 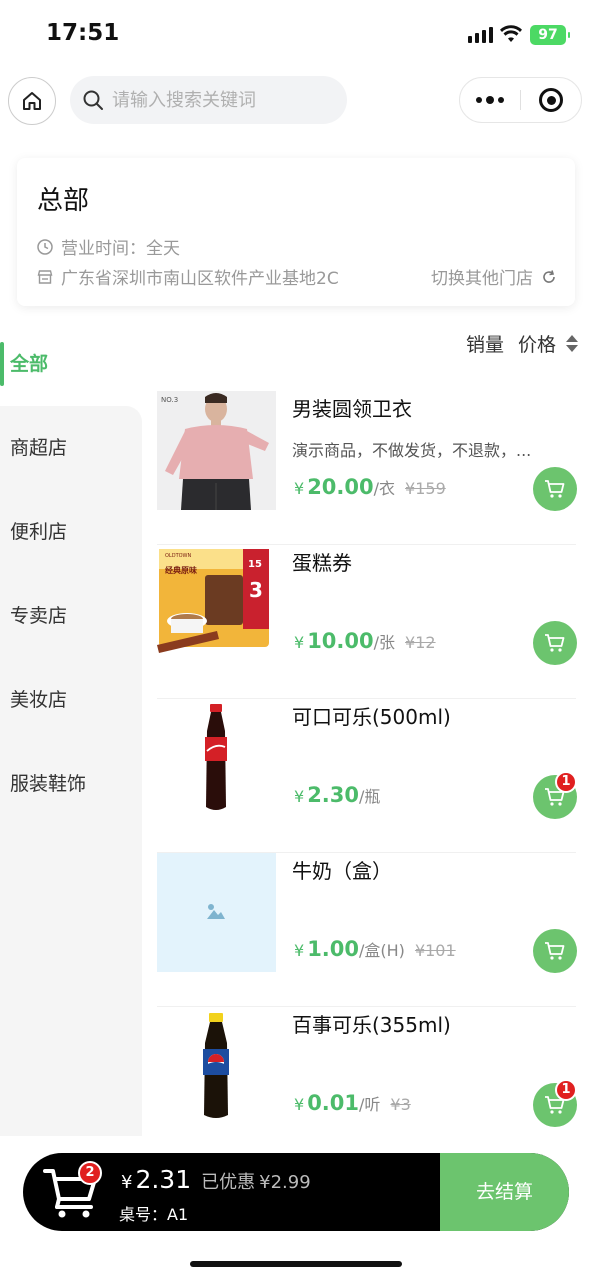 What do you see at coordinates (485, 343) in the screenshot?
I see `sort-by-sales: 销量` at bounding box center [485, 343].